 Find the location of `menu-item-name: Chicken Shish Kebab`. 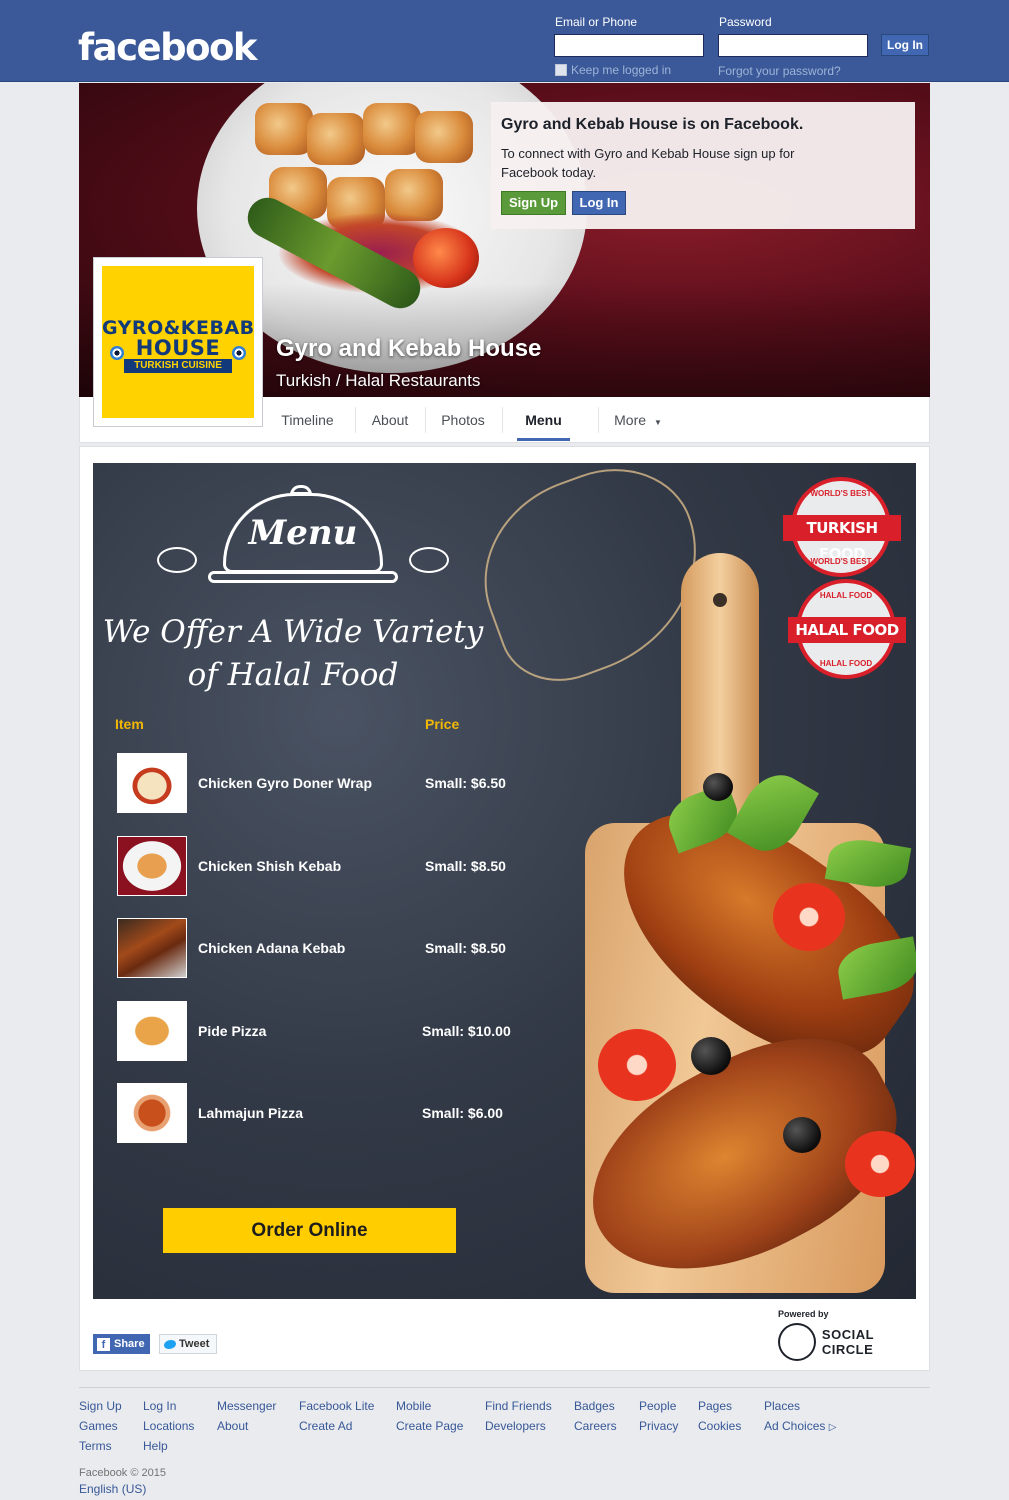

menu-item-name: Chicken Shish Kebab is located at coordinates (270, 866).